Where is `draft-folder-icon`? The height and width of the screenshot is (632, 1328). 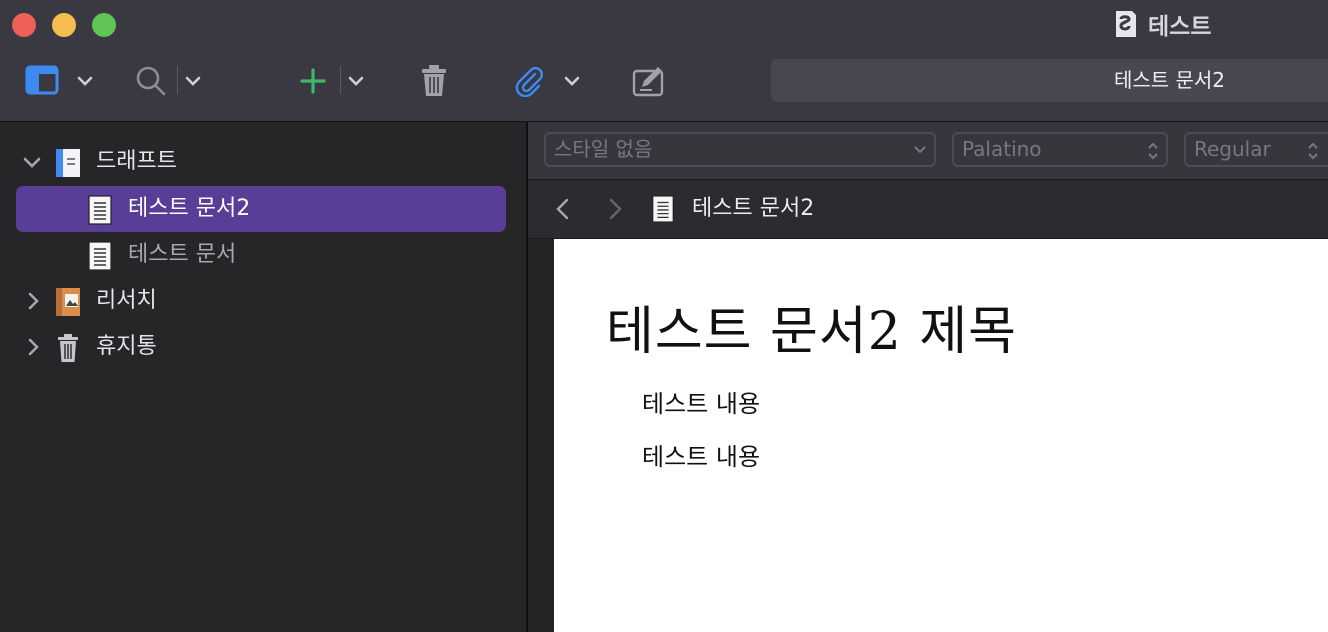 draft-folder-icon is located at coordinates (68, 163).